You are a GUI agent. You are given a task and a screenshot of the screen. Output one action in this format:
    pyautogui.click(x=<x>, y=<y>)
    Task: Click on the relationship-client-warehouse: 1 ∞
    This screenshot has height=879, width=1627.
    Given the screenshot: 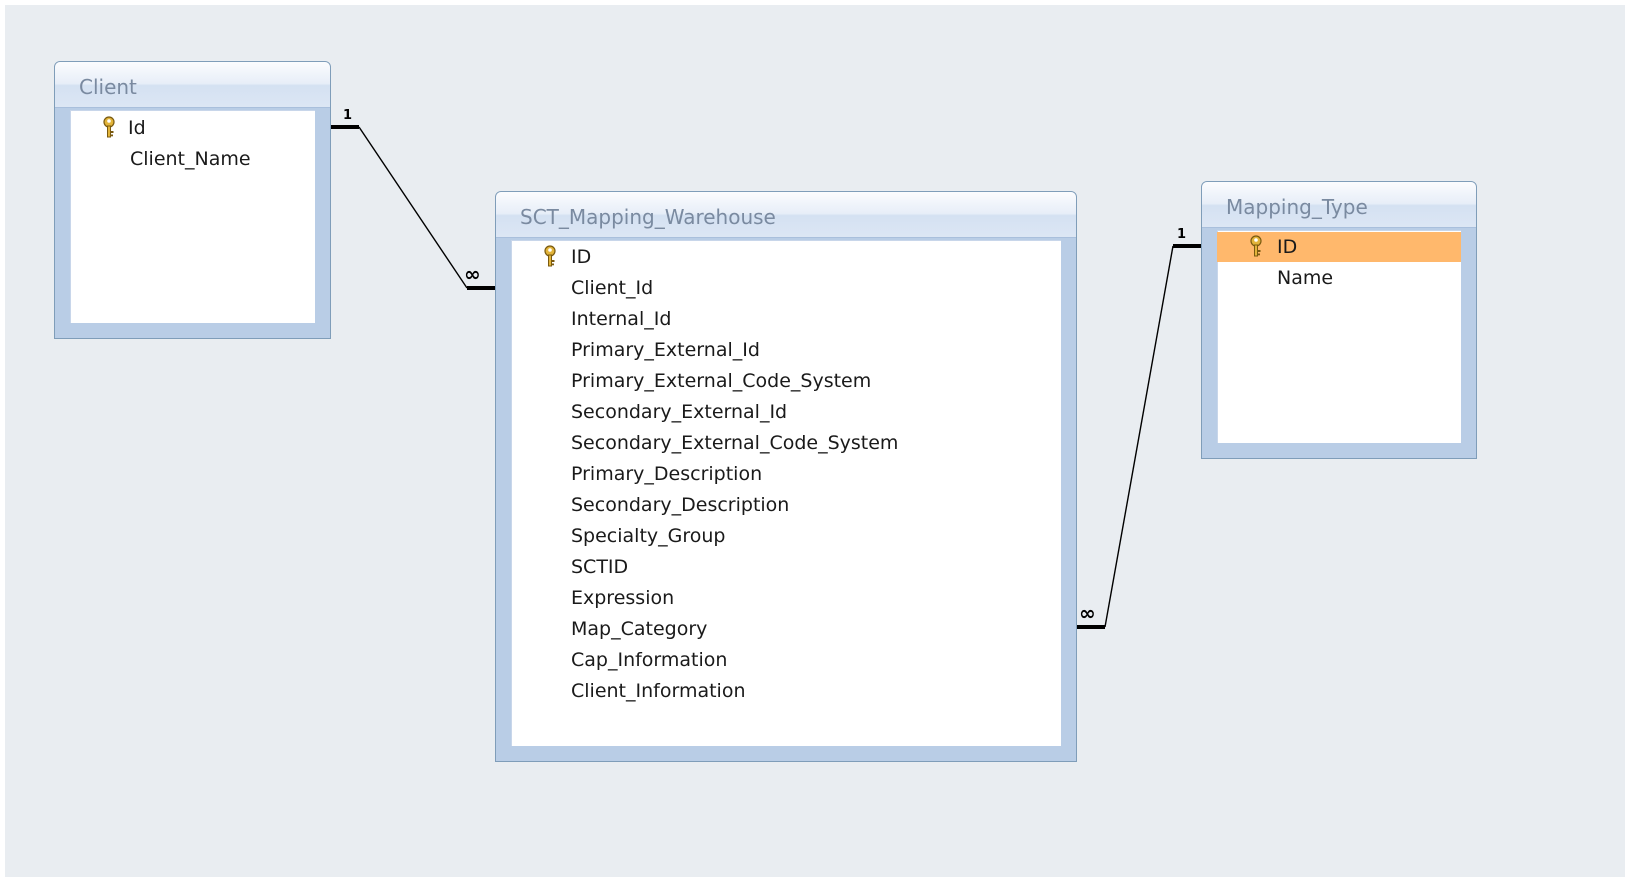 What is the action you would take?
    pyautogui.click(x=413, y=199)
    